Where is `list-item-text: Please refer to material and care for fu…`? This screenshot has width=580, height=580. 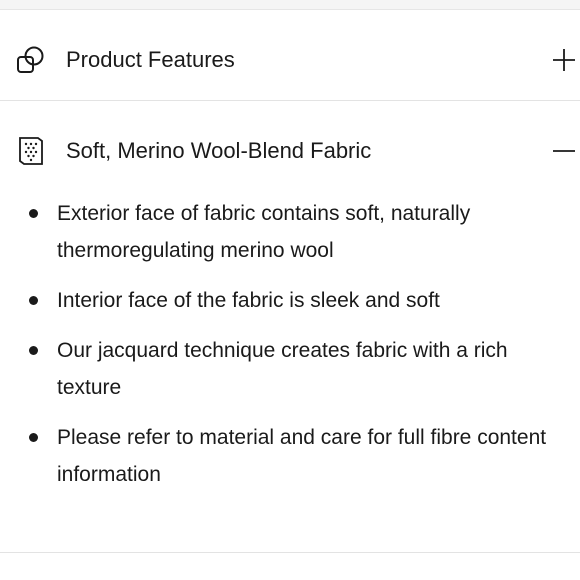 list-item-text: Please refer to material and care for fu… is located at coordinates (302, 456).